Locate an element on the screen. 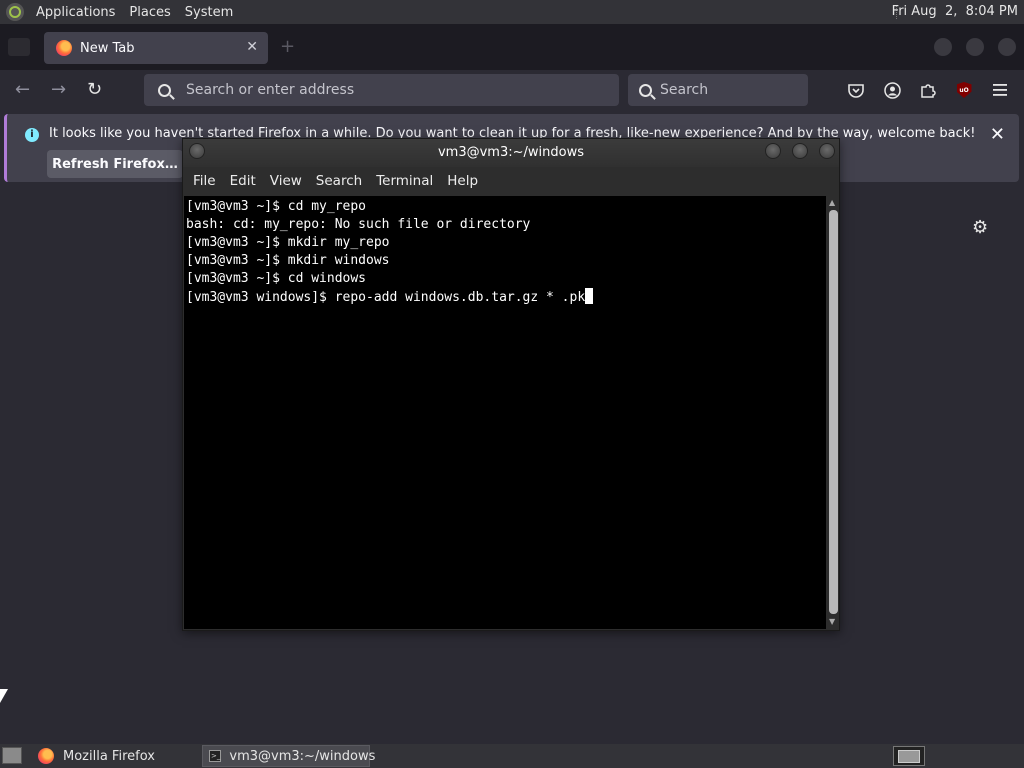 The width and height of the screenshot is (1024, 768). tab-new-tab: New Tab ✕ is located at coordinates (156, 48).